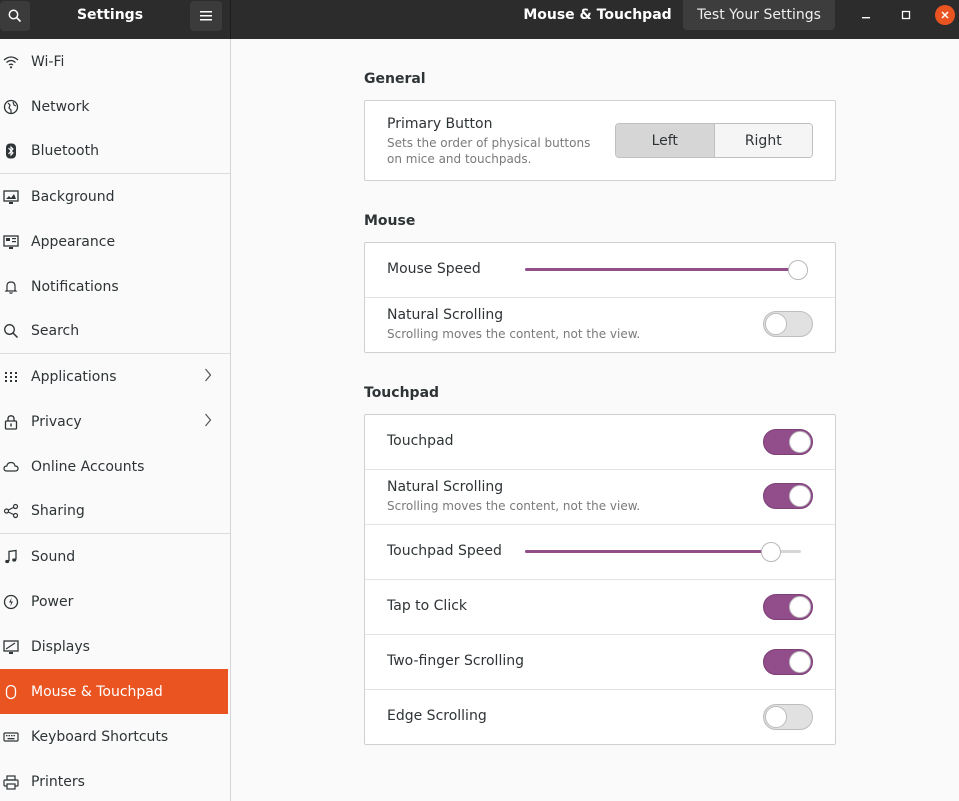 The width and height of the screenshot is (959, 801). I want to click on mouse-natural-scrolling-title: Natural Scrolling, so click(445, 315).